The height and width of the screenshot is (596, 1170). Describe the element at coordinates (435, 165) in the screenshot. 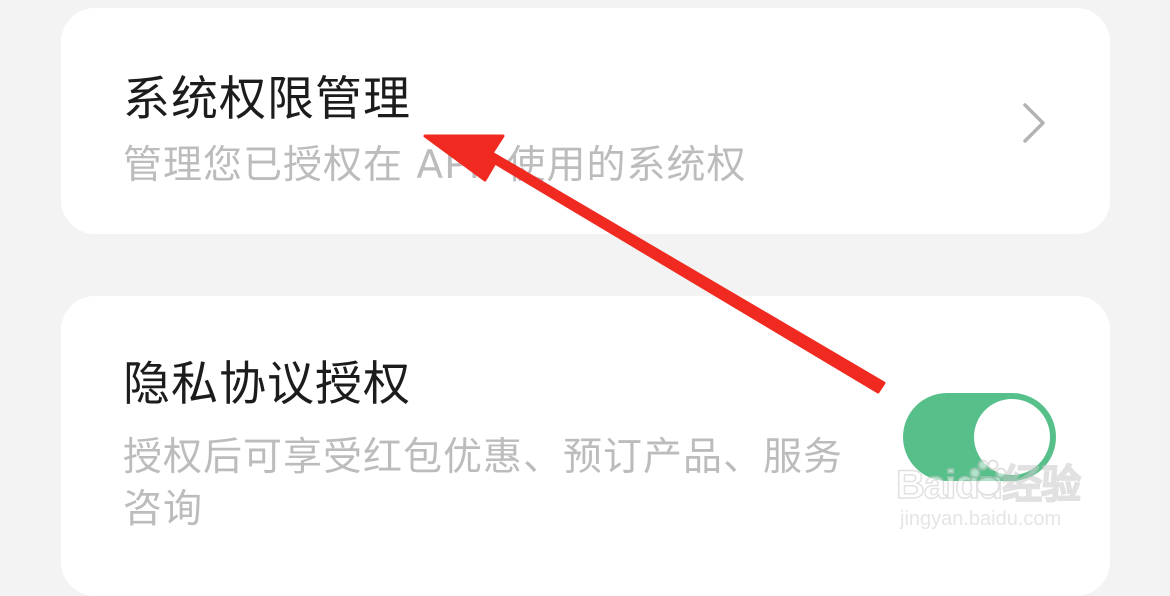

I see `system-permissions-description: 管理您已授权在 APP 使用的系统权` at that location.